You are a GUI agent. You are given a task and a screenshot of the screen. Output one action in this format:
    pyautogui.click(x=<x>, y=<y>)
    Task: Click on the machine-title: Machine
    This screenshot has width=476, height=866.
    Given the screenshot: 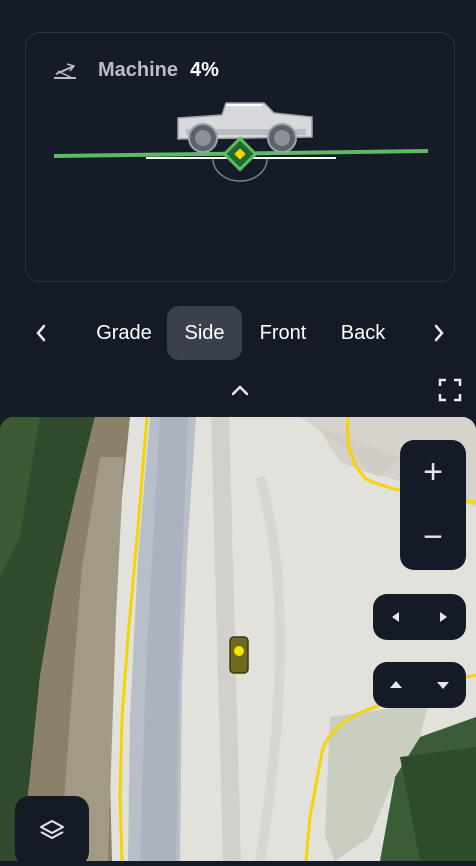 What is the action you would take?
    pyautogui.click(x=138, y=70)
    